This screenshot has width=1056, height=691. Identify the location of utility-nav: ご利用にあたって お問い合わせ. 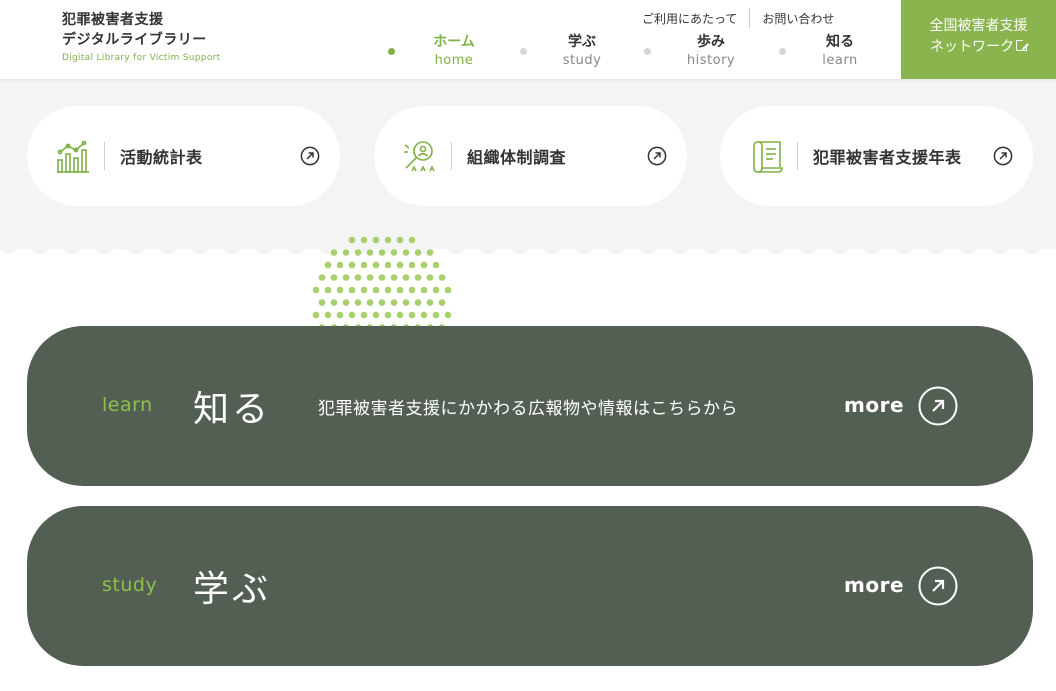
(738, 18).